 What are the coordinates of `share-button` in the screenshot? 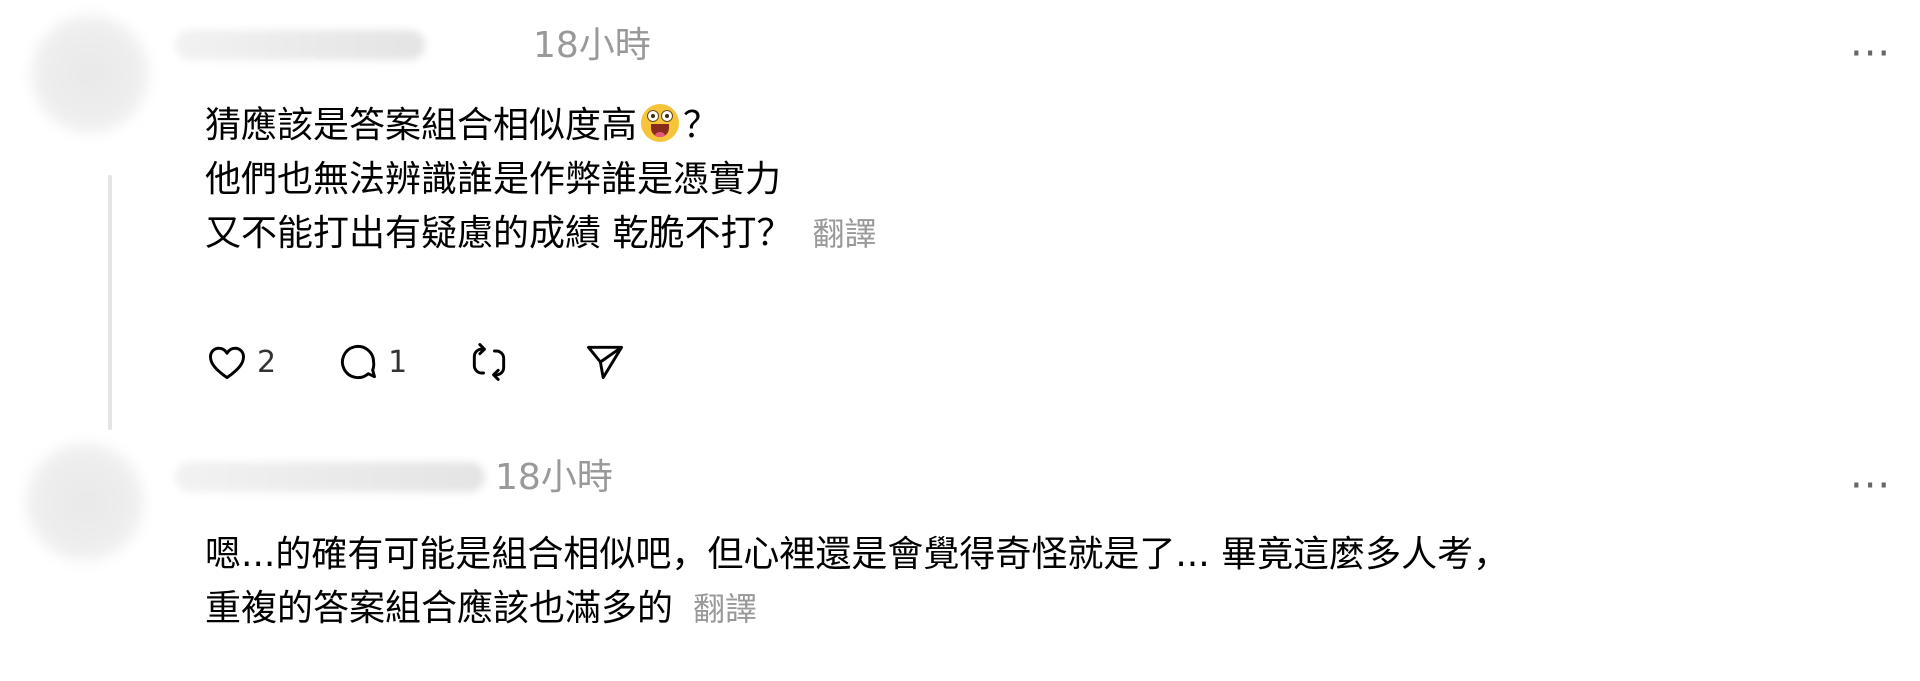 It's located at (605, 362).